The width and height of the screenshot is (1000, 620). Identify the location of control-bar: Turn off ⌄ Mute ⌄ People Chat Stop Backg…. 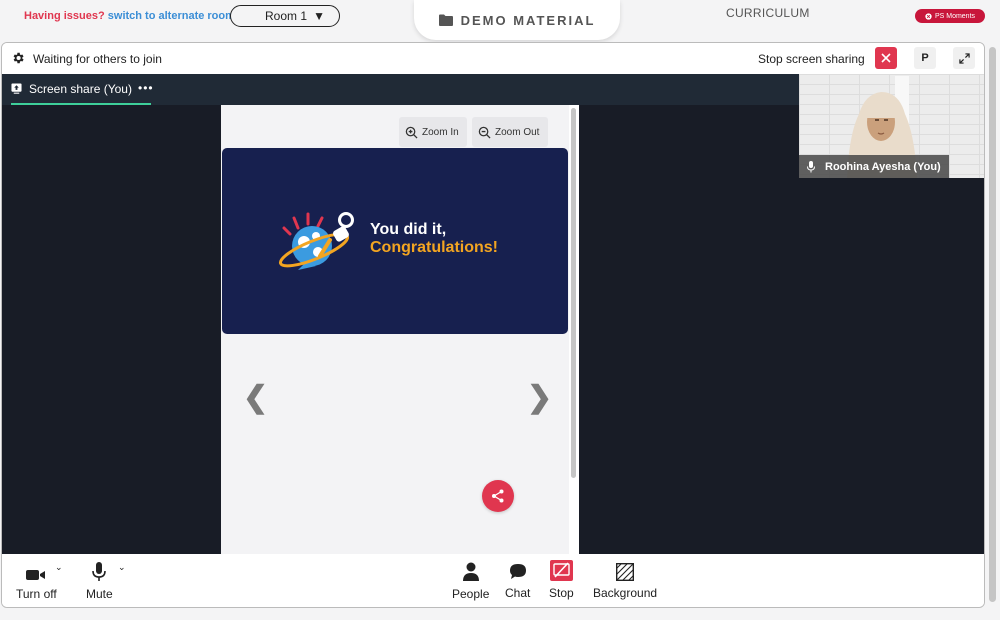
(493, 580).